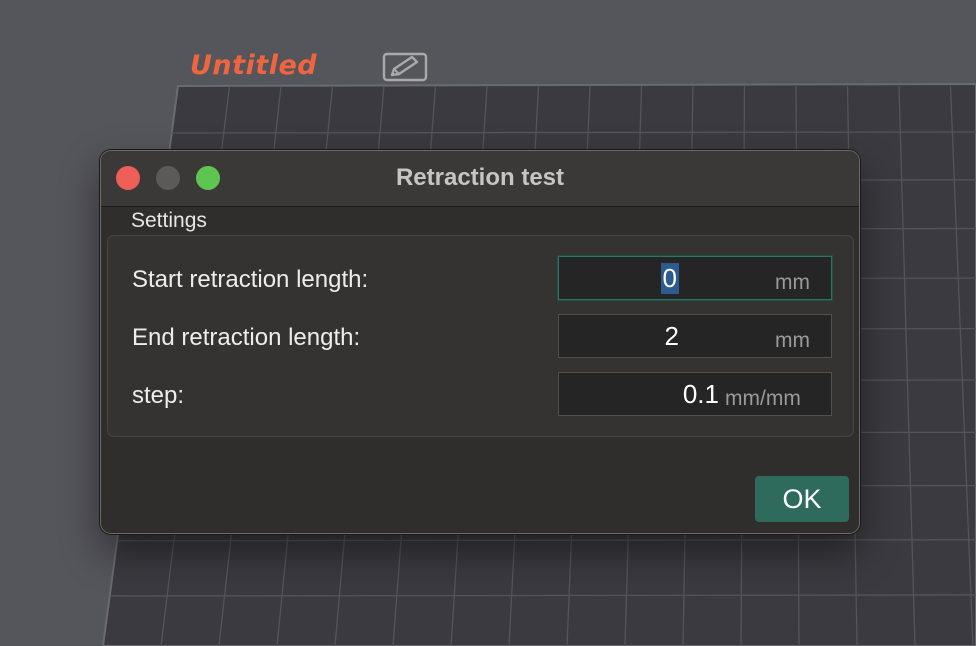  Describe the element at coordinates (695, 336) in the screenshot. I see `end-retraction-length-input: 2 mm` at that location.